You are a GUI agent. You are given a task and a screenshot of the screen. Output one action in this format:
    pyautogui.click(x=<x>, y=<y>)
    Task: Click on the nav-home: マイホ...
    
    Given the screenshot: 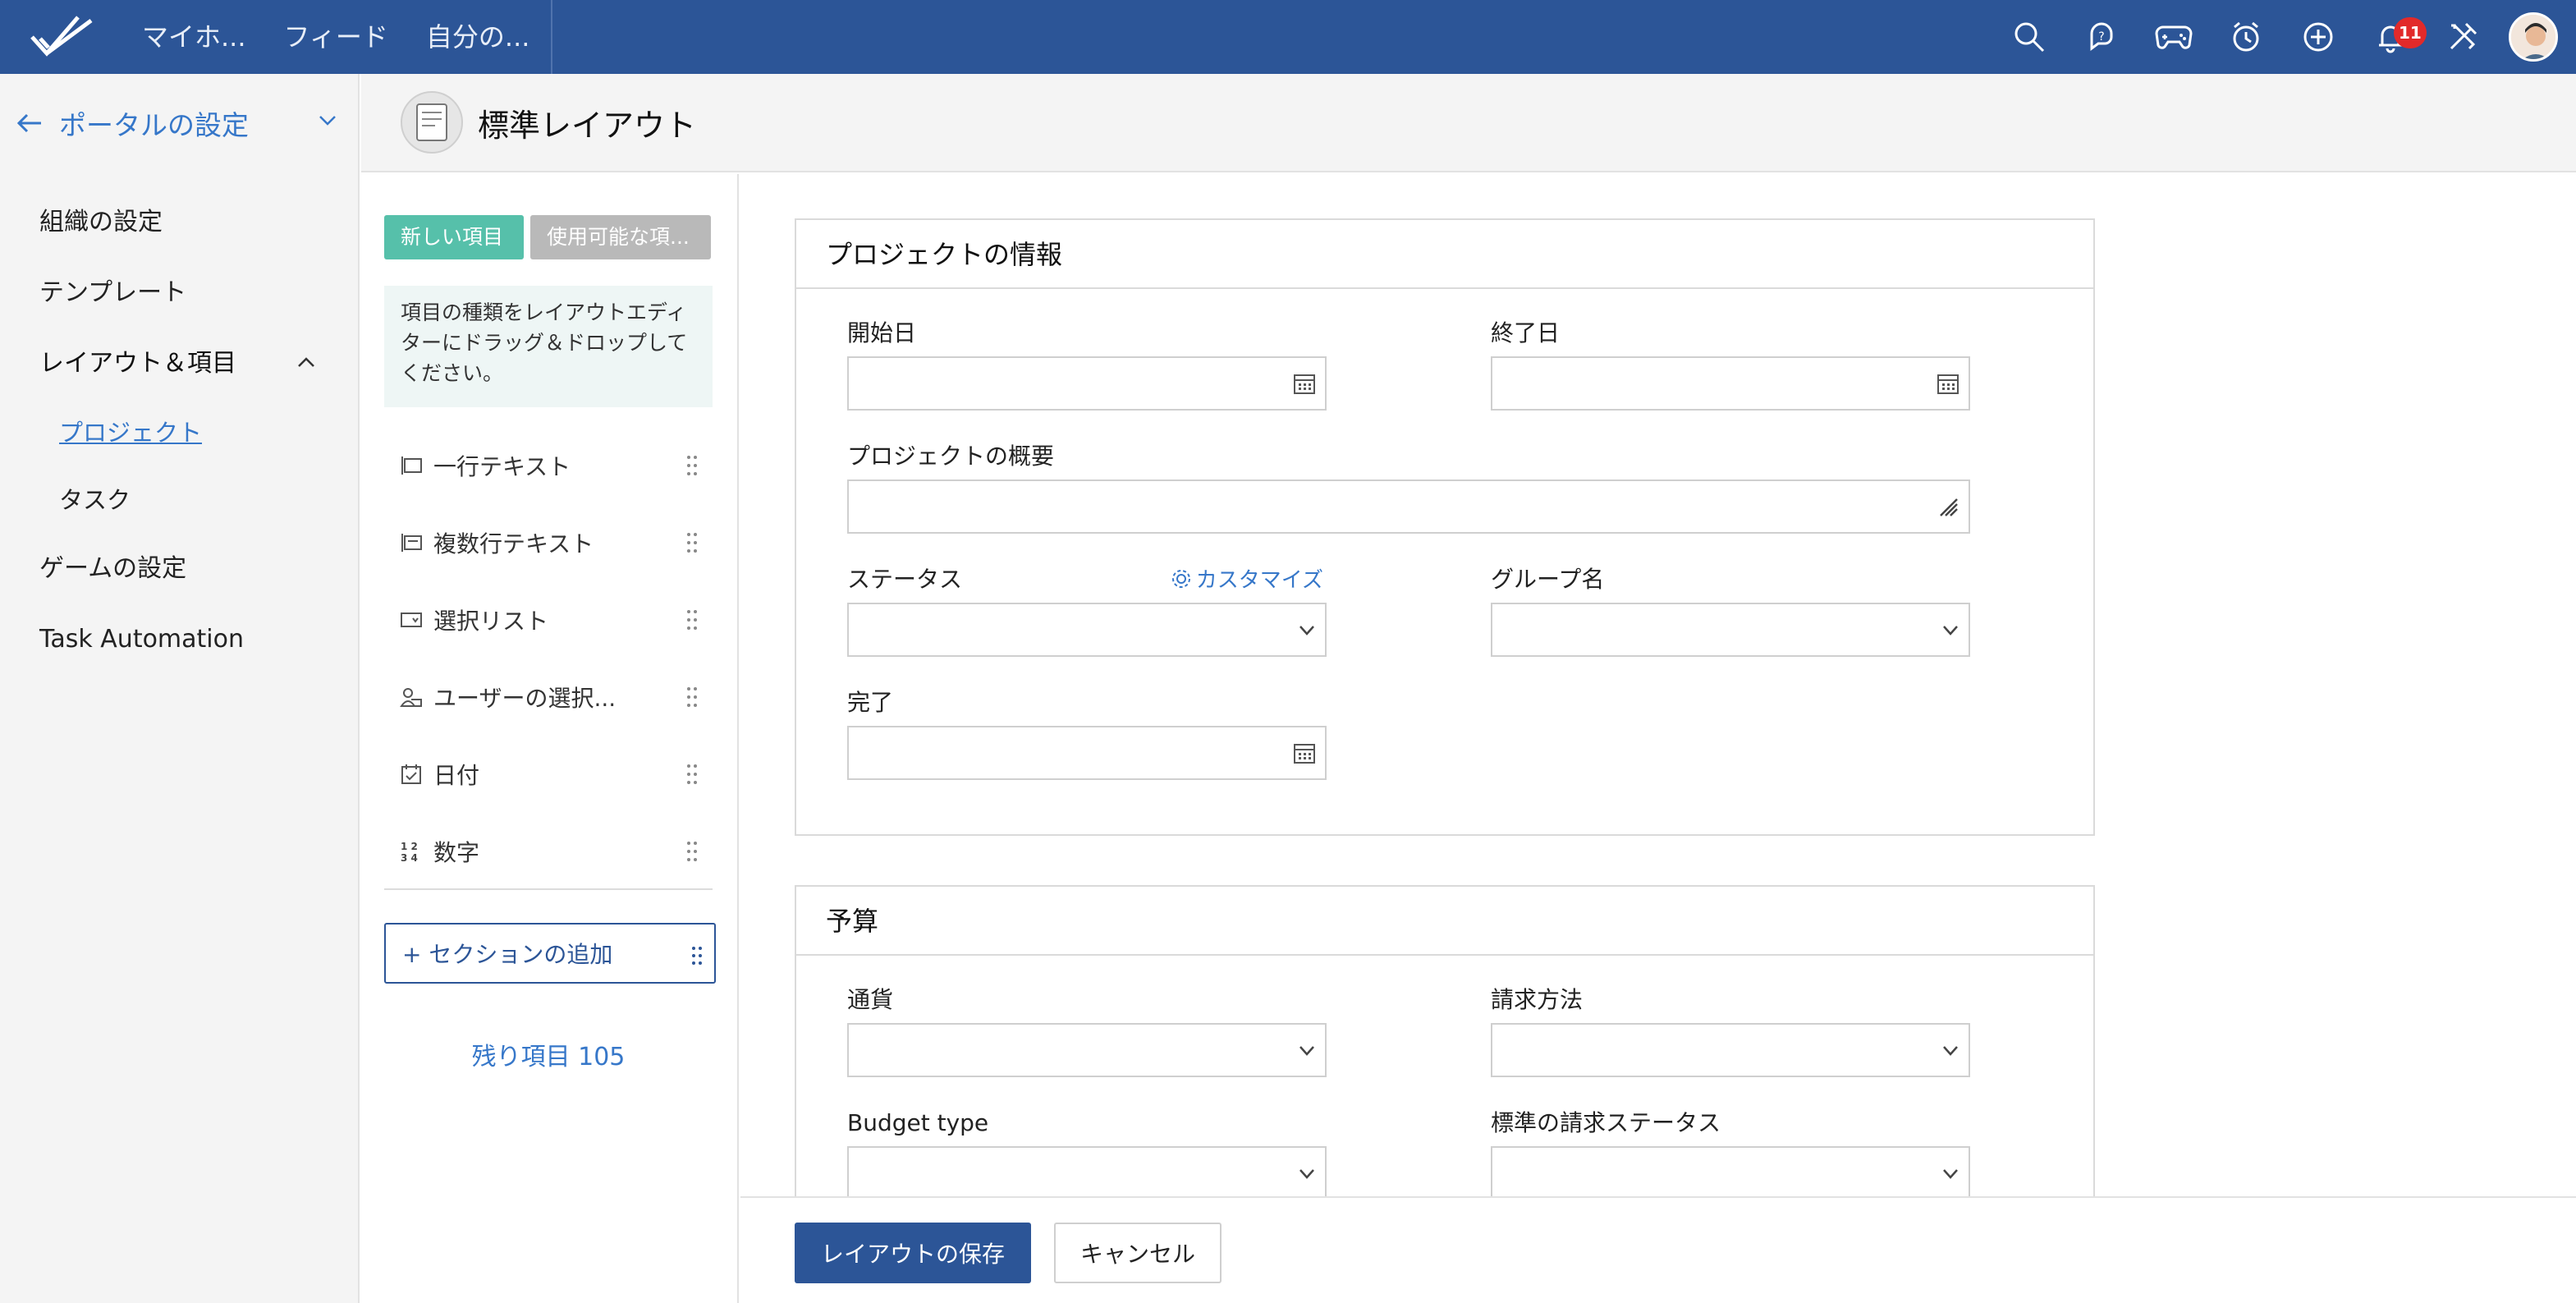 What is the action you would take?
    pyautogui.click(x=194, y=37)
    